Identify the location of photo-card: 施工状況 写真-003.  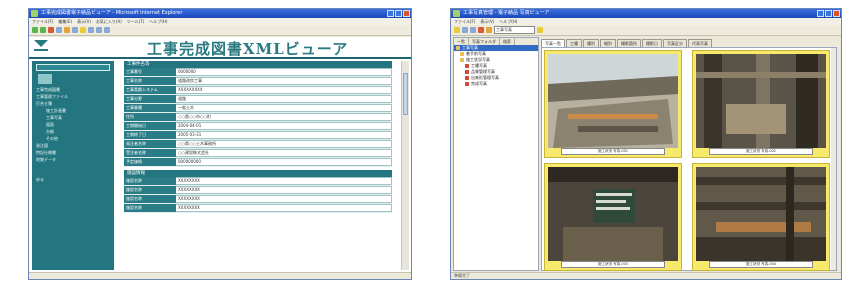
(613, 217).